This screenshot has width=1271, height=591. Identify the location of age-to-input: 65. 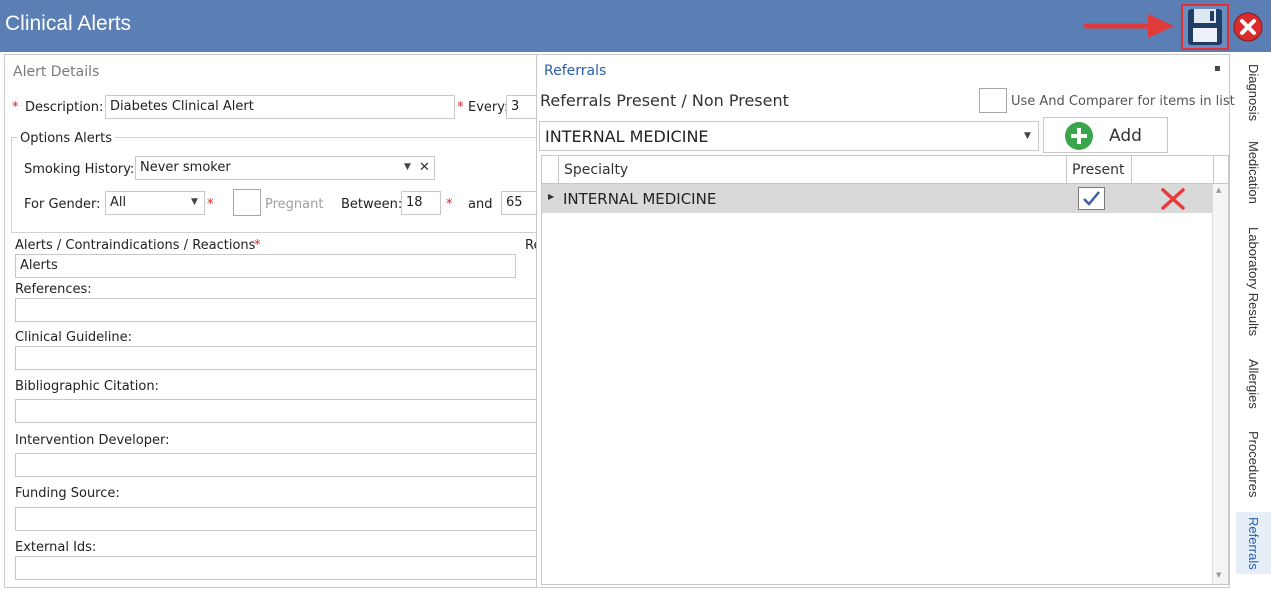
(519, 203).